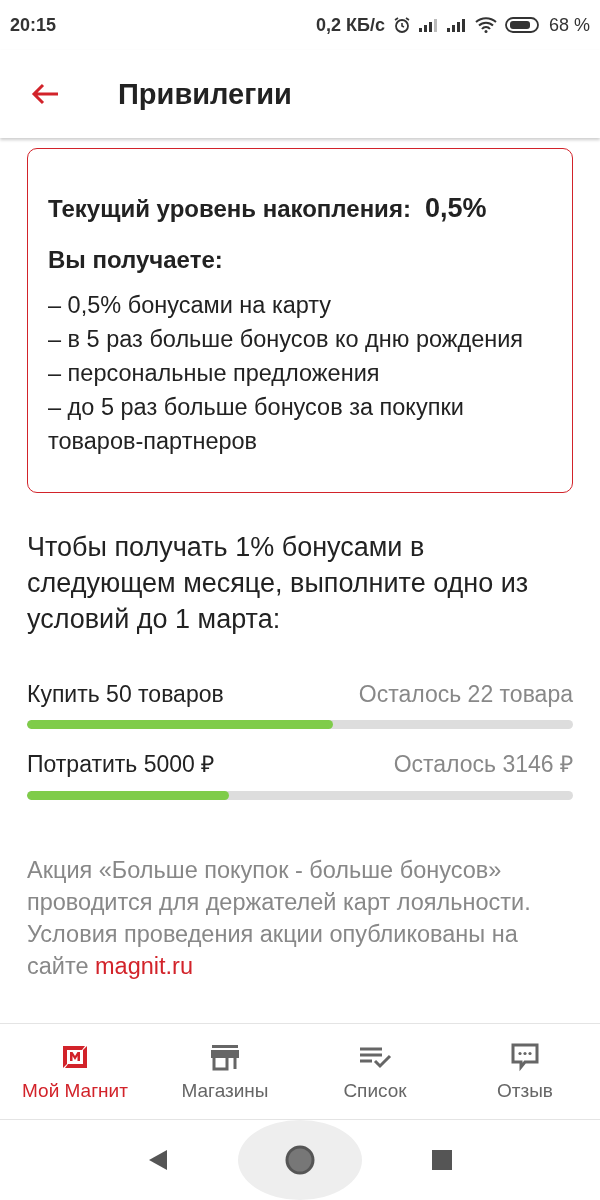 This screenshot has width=600, height=1200. What do you see at coordinates (158, 1160) in the screenshot?
I see `back-nav-icon` at bounding box center [158, 1160].